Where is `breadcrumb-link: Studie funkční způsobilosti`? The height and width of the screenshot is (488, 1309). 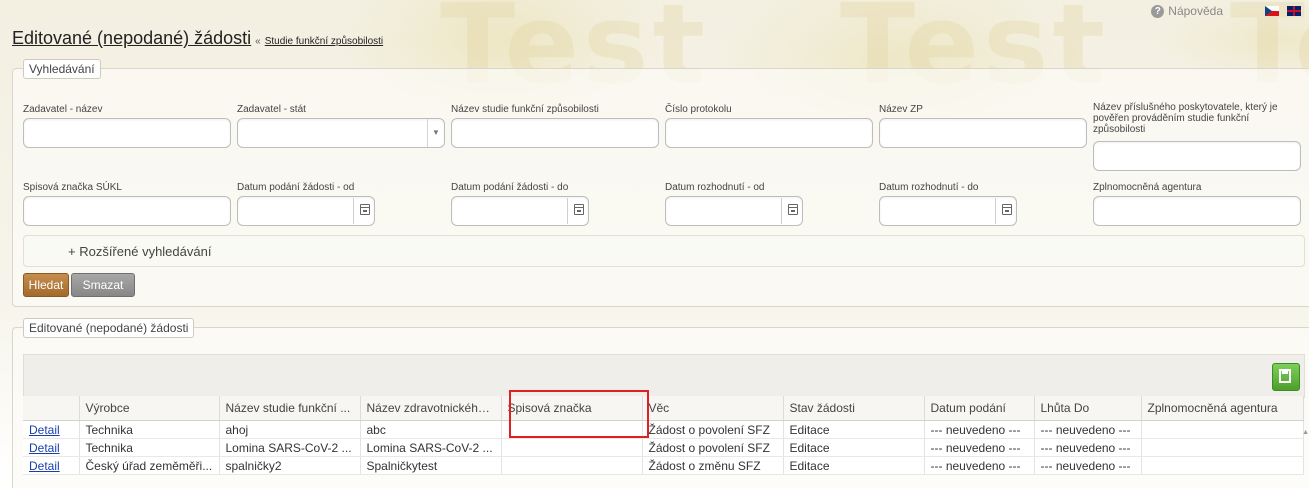
breadcrumb-link: Studie funkční způsobilosti is located at coordinates (324, 41).